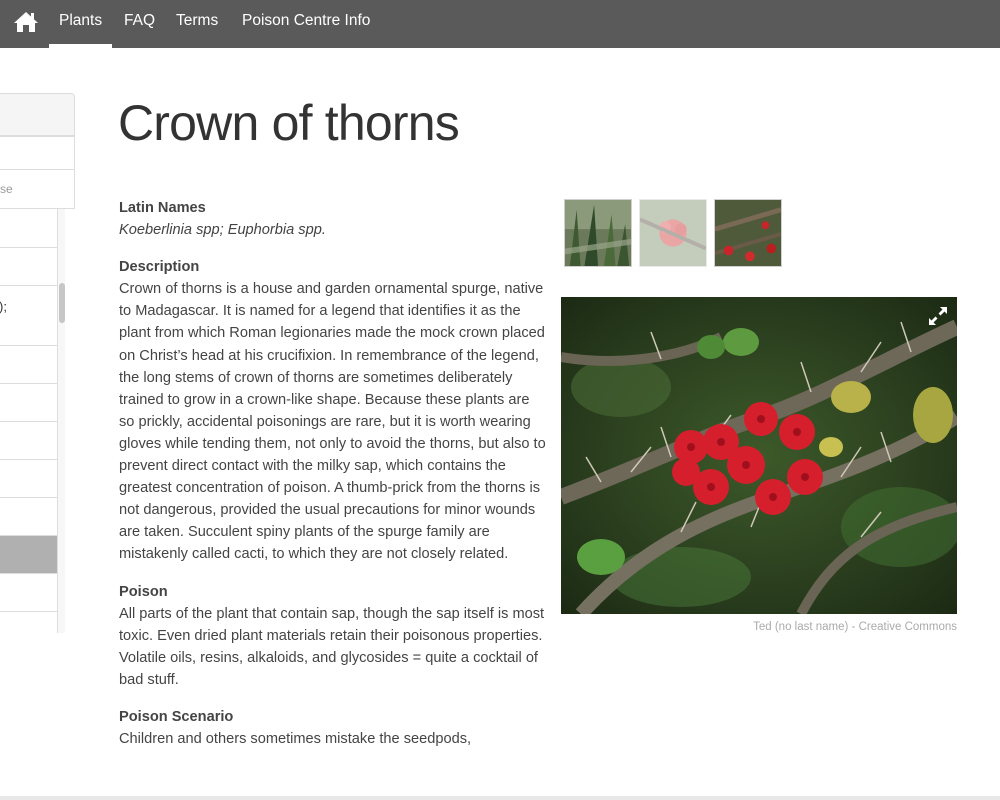  I want to click on page-title: Crown of thorns, so click(289, 123).